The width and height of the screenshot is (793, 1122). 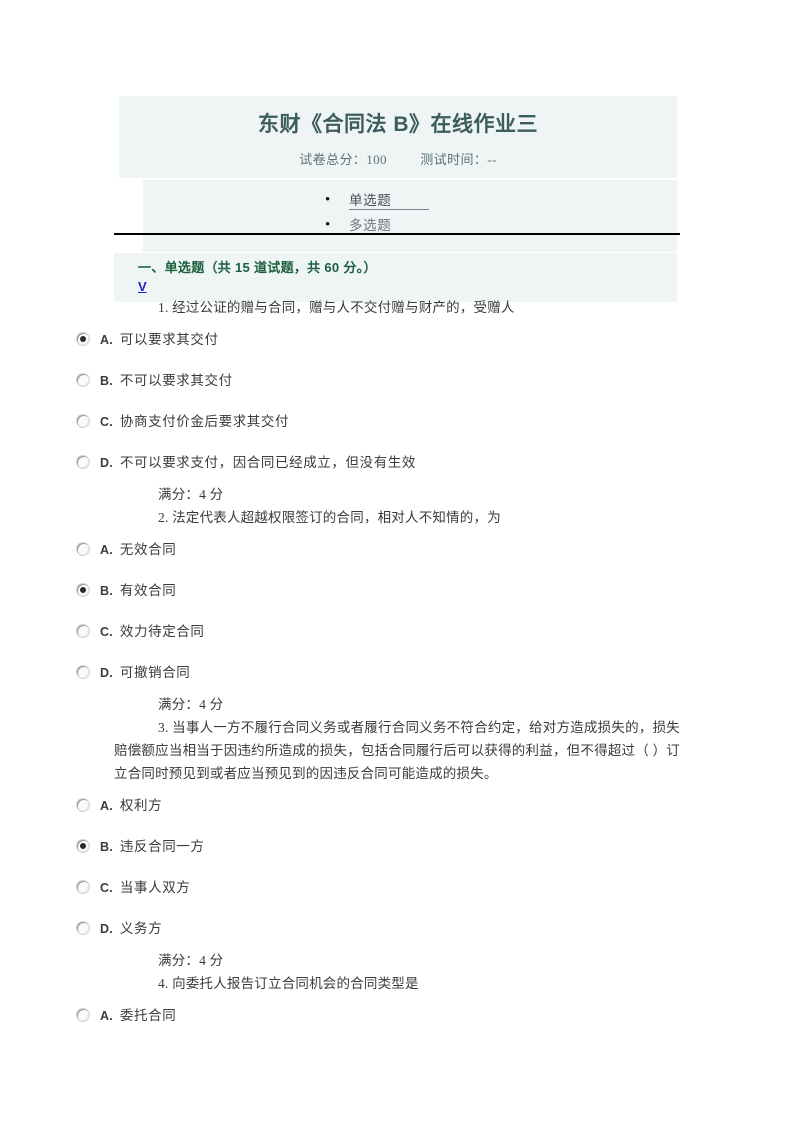 What do you see at coordinates (155, 672) in the screenshot?
I see `option-label: 可撤销合同` at bounding box center [155, 672].